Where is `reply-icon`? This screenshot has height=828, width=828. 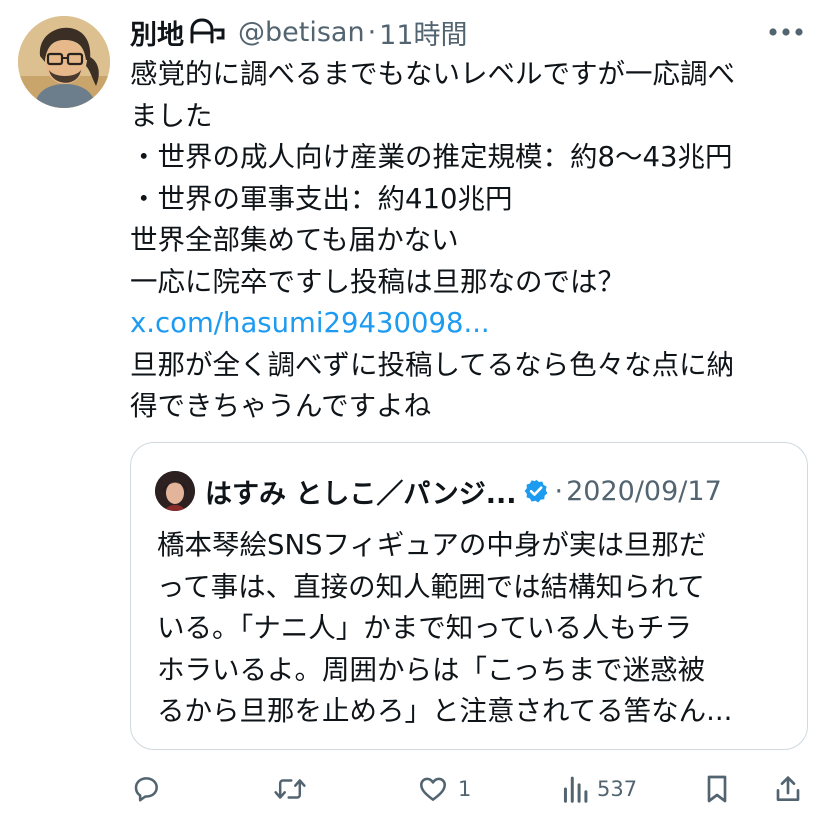 reply-icon is located at coordinates (146, 789).